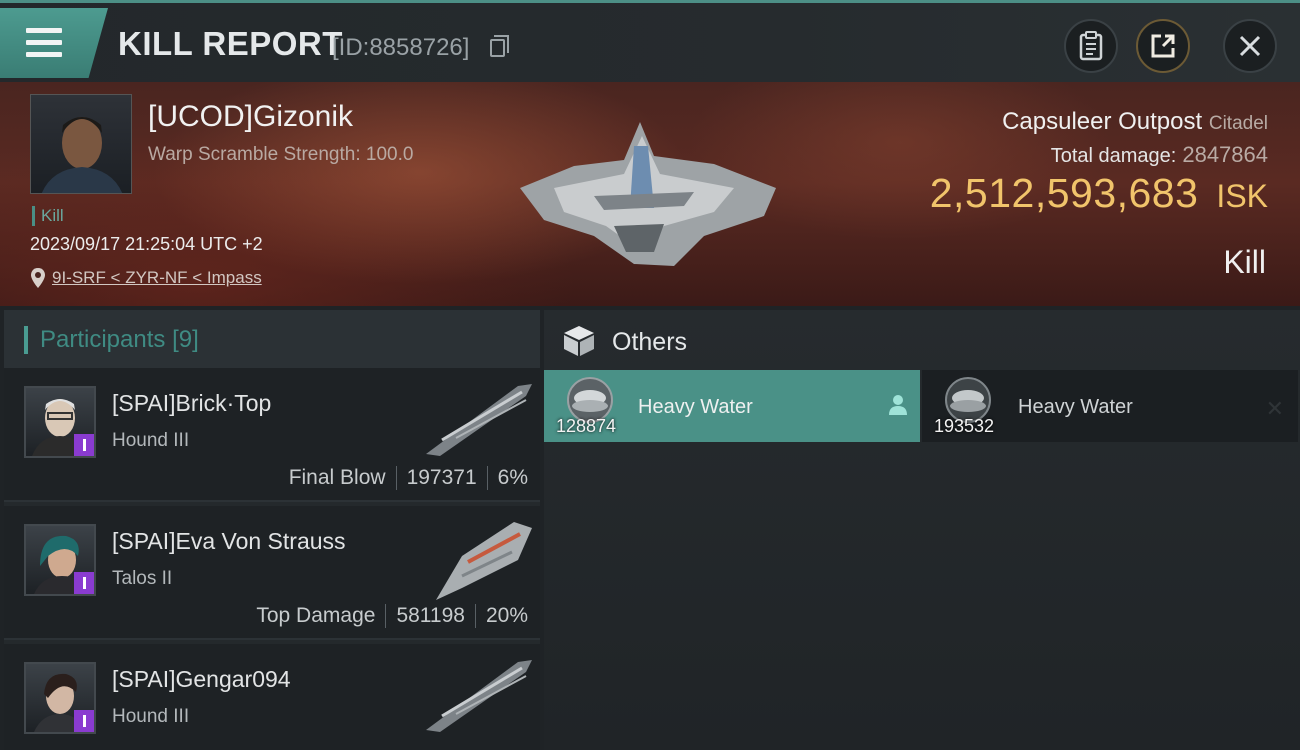  I want to click on total-damage: Total damage: 2847864, so click(1159, 155).